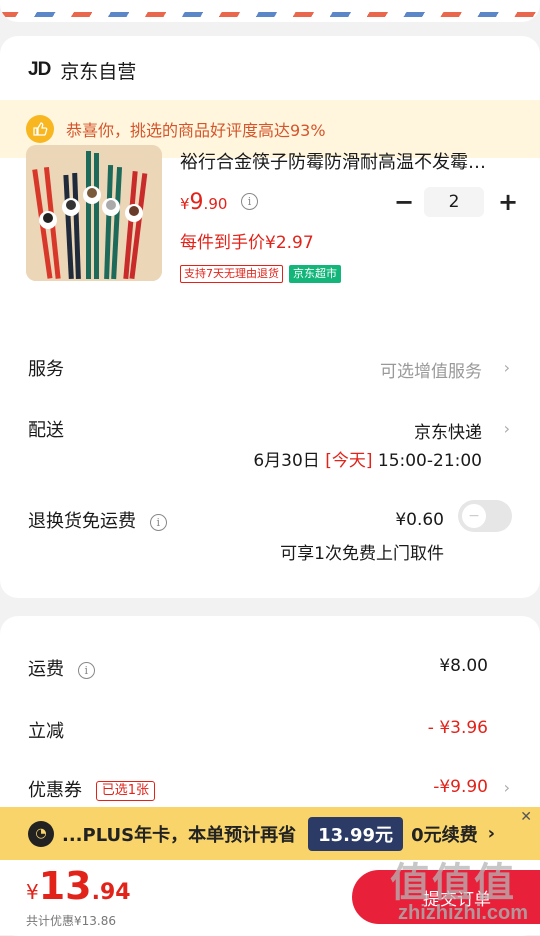 This screenshot has width=540, height=936. I want to click on plus-logo-icon: ◔, so click(41, 833).